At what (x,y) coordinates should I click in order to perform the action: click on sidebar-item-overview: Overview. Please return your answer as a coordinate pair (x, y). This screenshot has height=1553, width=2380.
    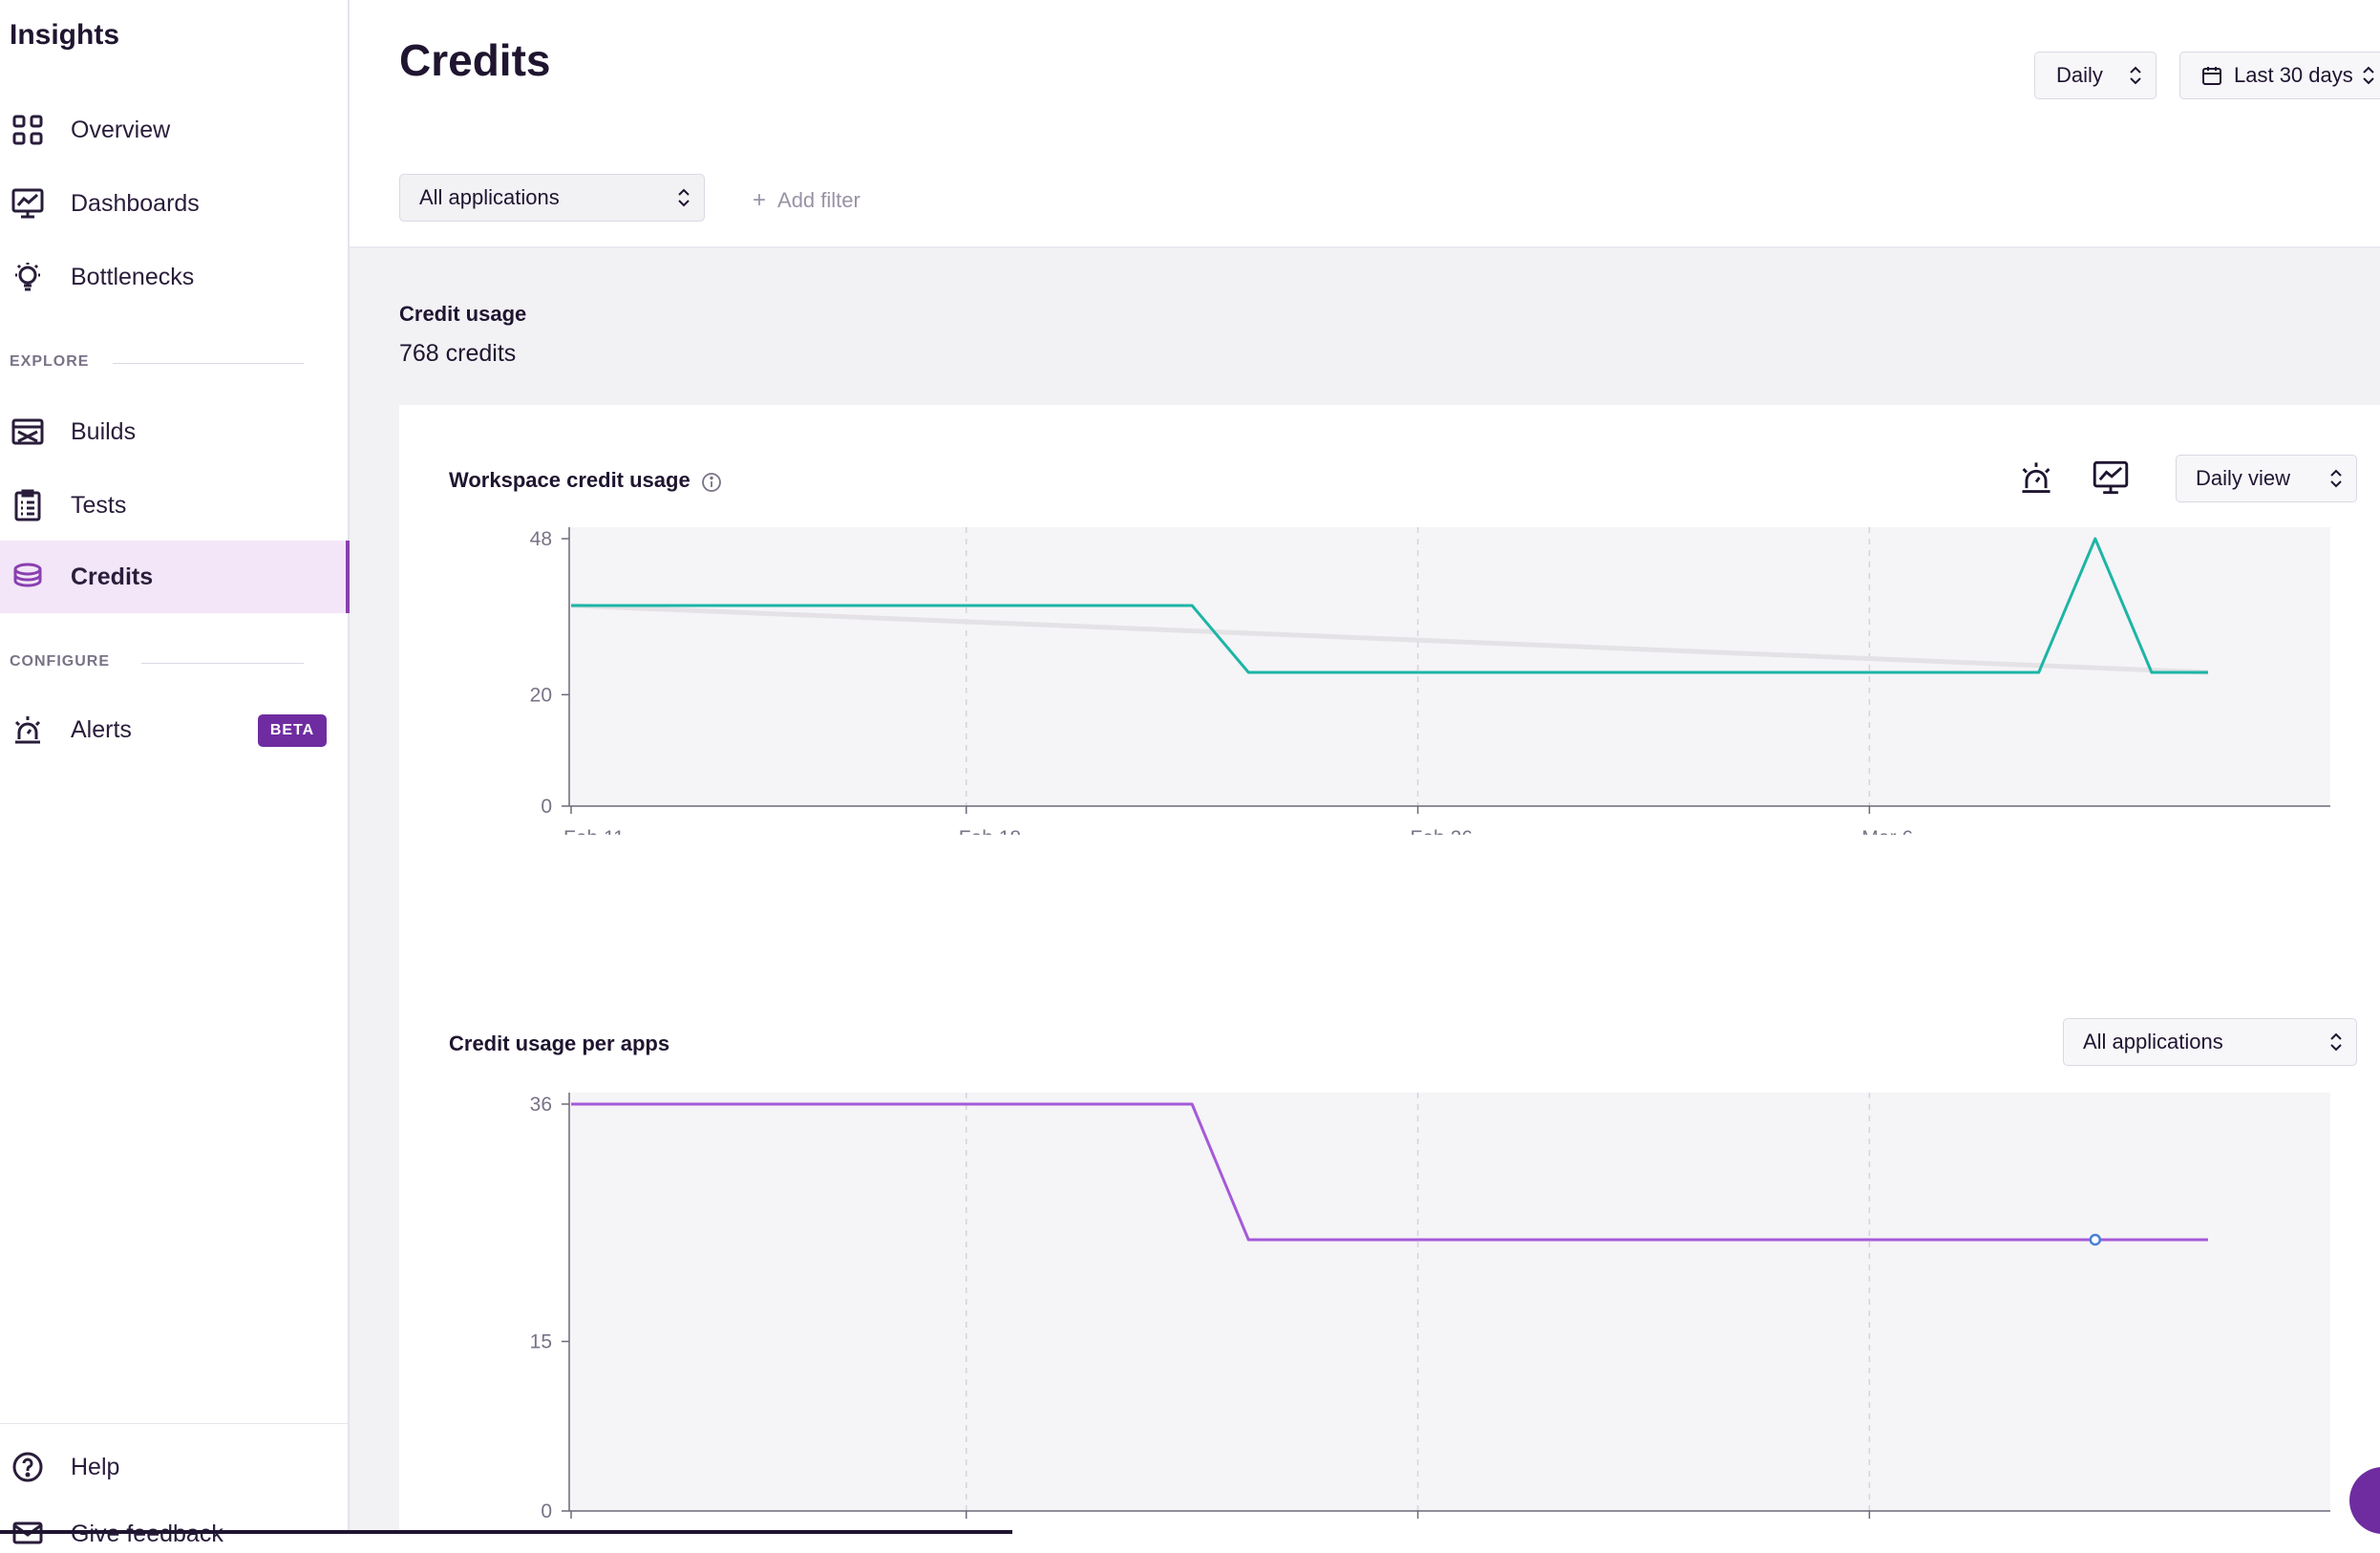
    Looking at the image, I should click on (175, 130).